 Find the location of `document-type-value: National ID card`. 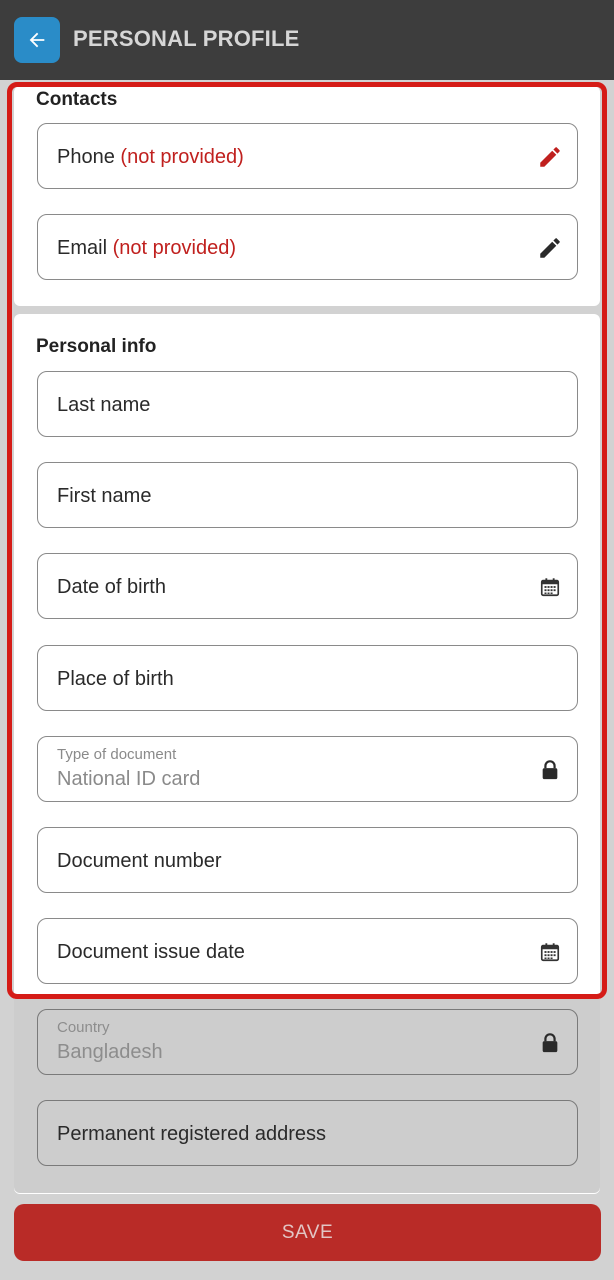

document-type-value: National ID card is located at coordinates (129, 779).